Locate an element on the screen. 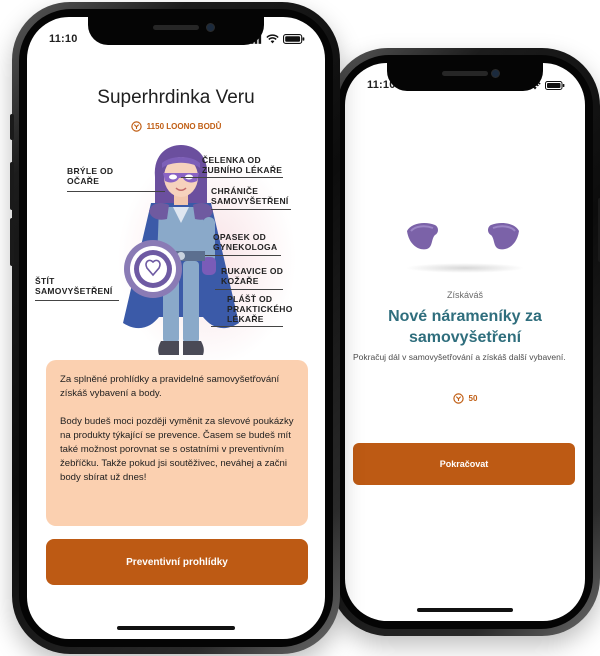 Image resolution: width=600 pixels, height=656 pixels. label-glasses: BRÝLE OD OČAŘE is located at coordinates (90, 176).